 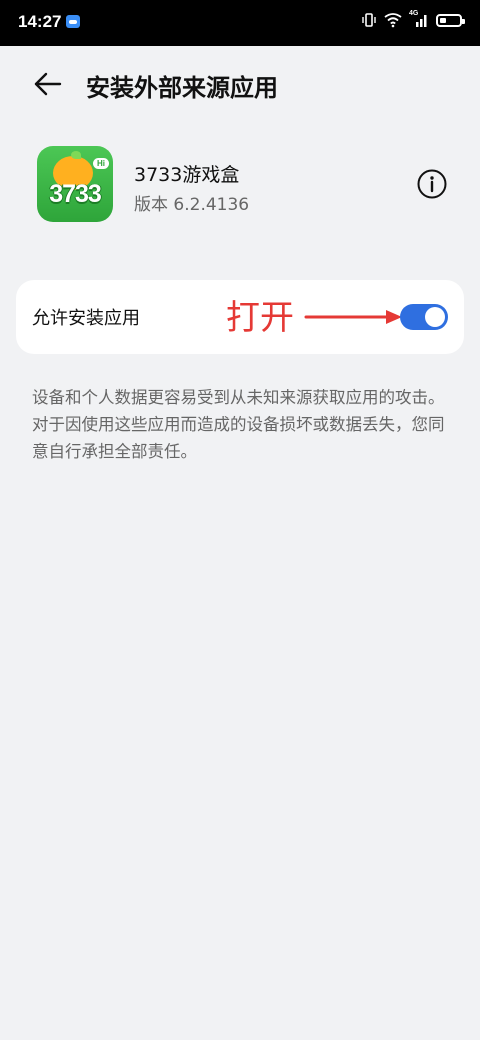 I want to click on app-info: Hi 3733 3733游戏盒 版本 6.2.4136, so click(x=240, y=186).